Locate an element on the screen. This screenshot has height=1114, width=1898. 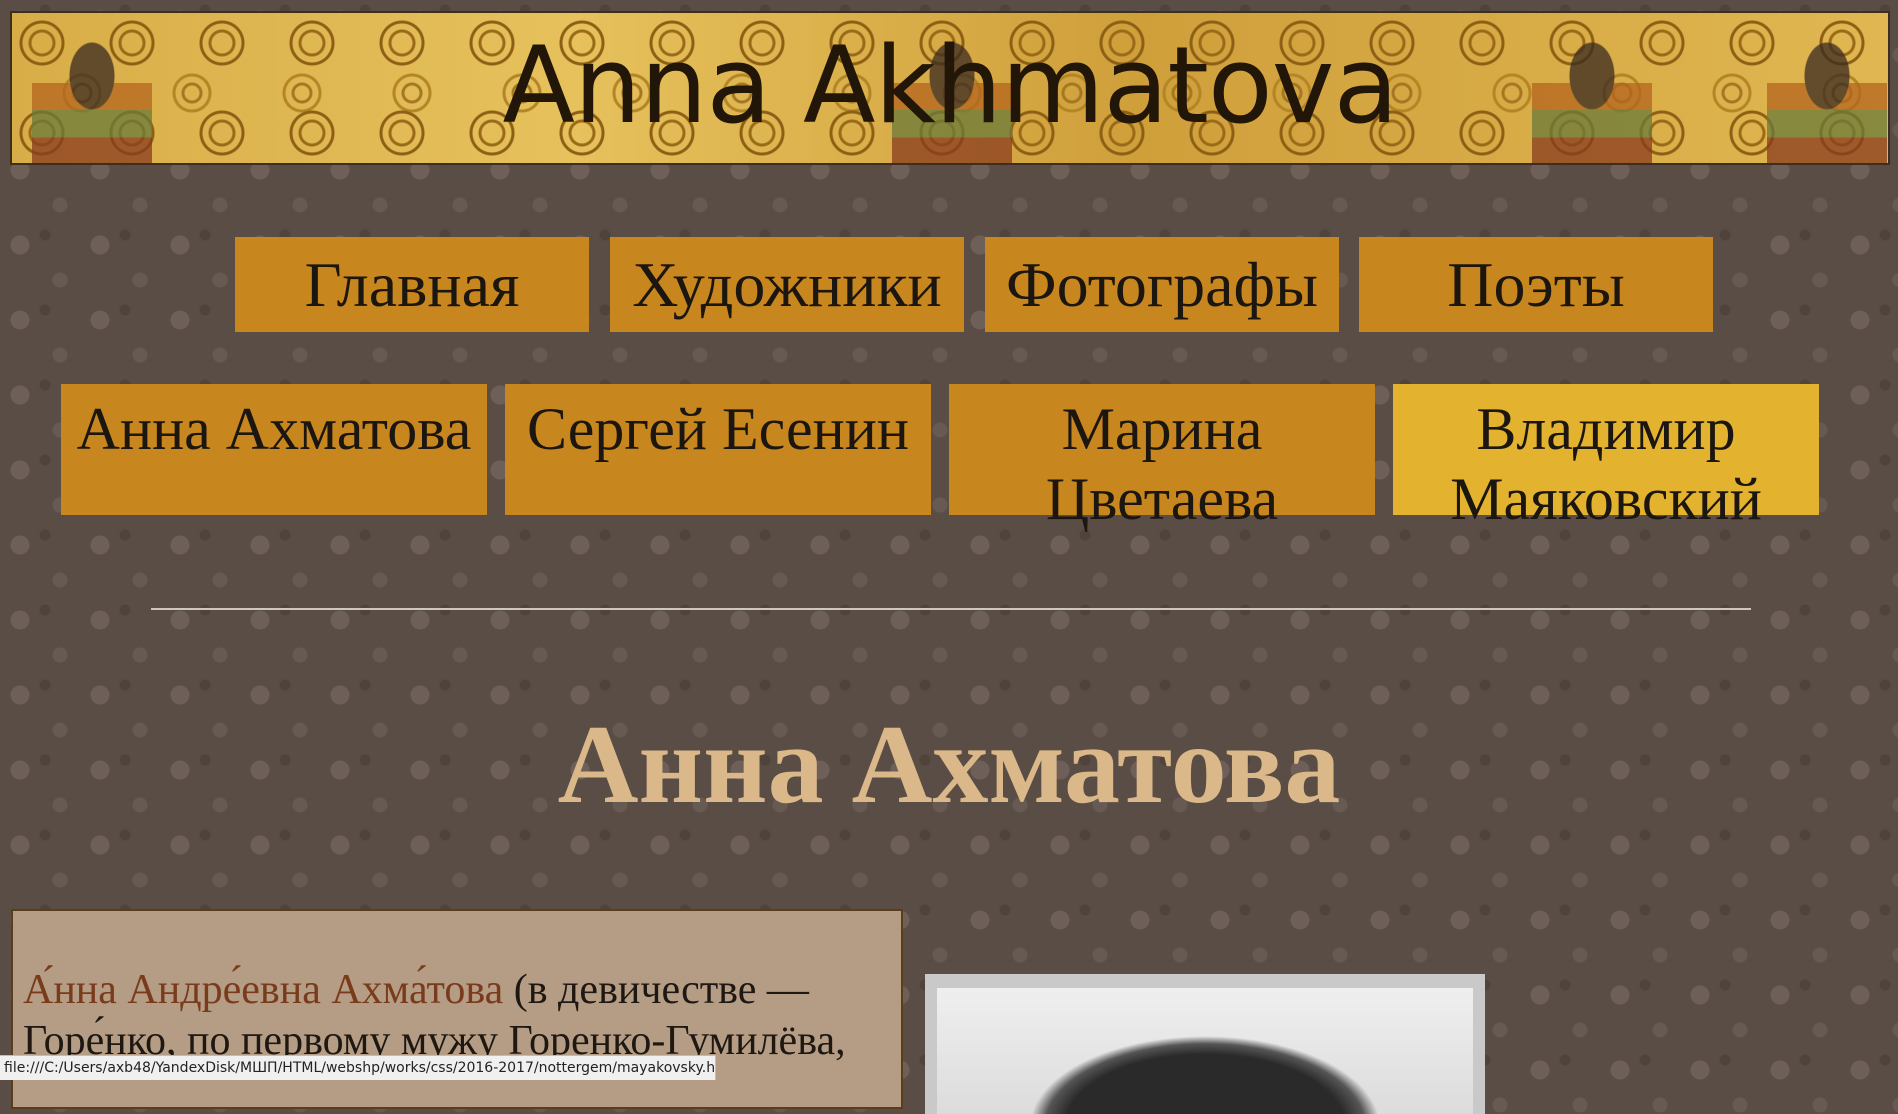
nav-poet-esenin: Сергей Есенин is located at coordinates (718, 449).